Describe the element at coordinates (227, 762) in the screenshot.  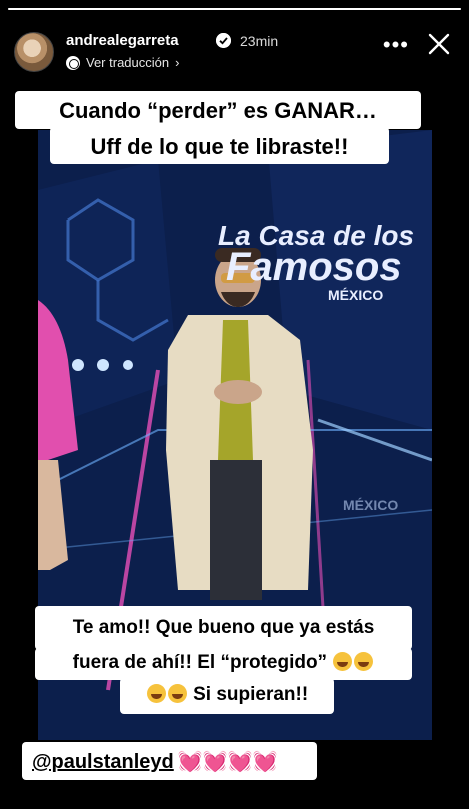
I see `hearts-emoji-icon: 💓💓💓💓` at that location.